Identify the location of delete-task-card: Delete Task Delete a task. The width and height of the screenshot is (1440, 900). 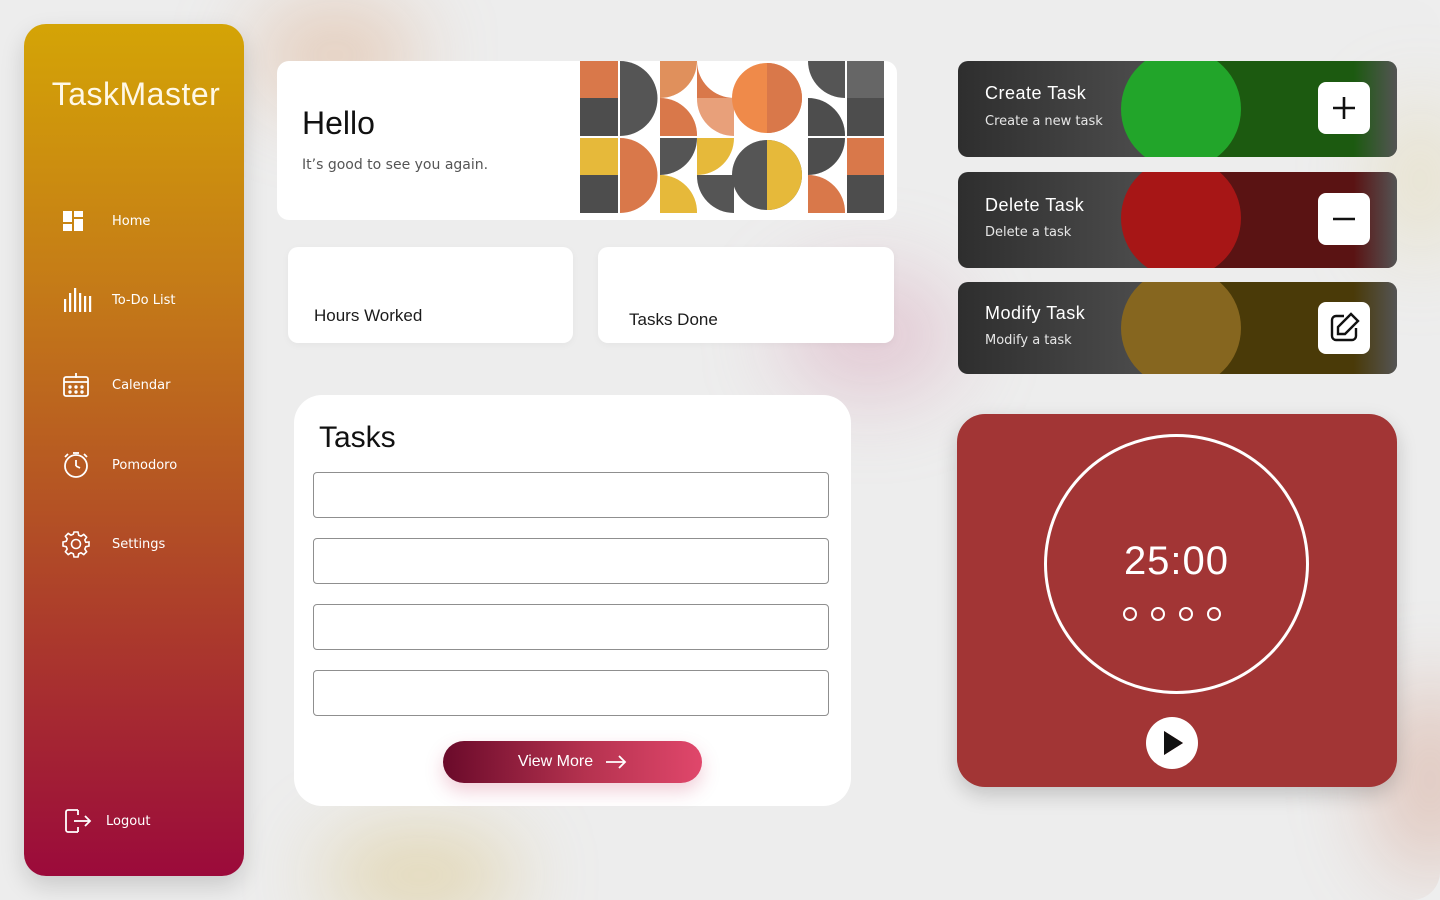
(1177, 220).